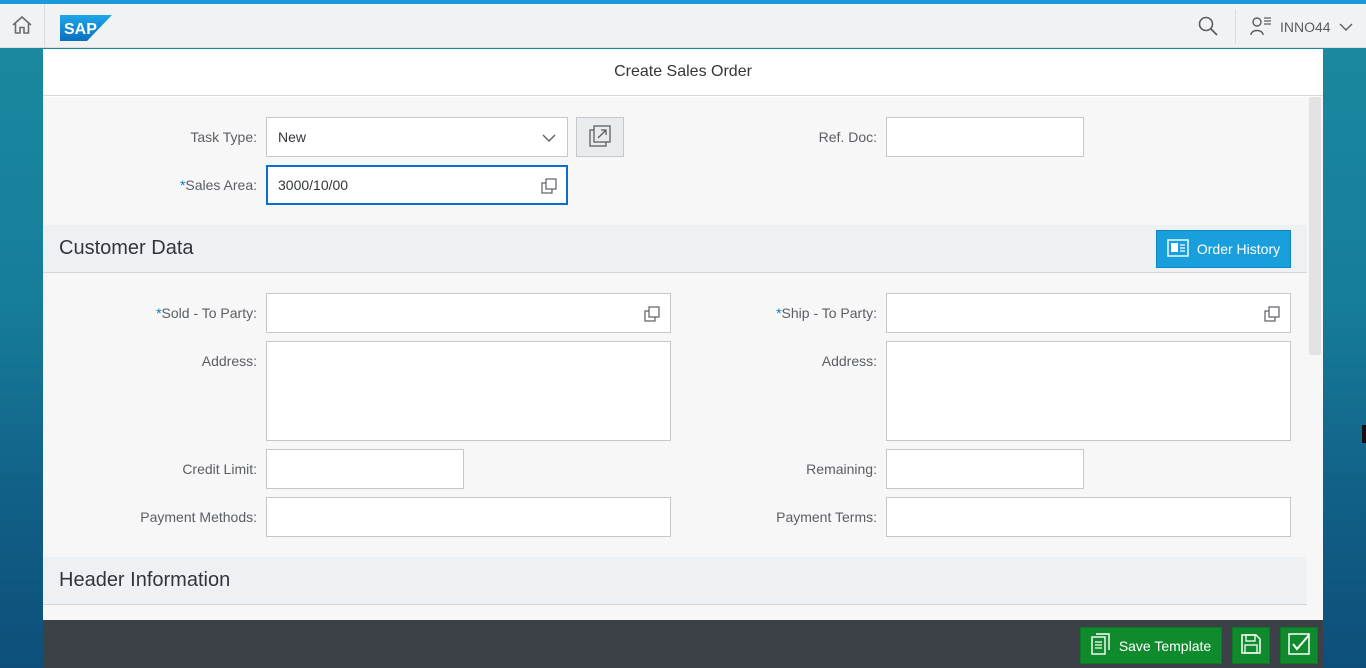  I want to click on shell-bar: SAP INNO44, so click(683, 26).